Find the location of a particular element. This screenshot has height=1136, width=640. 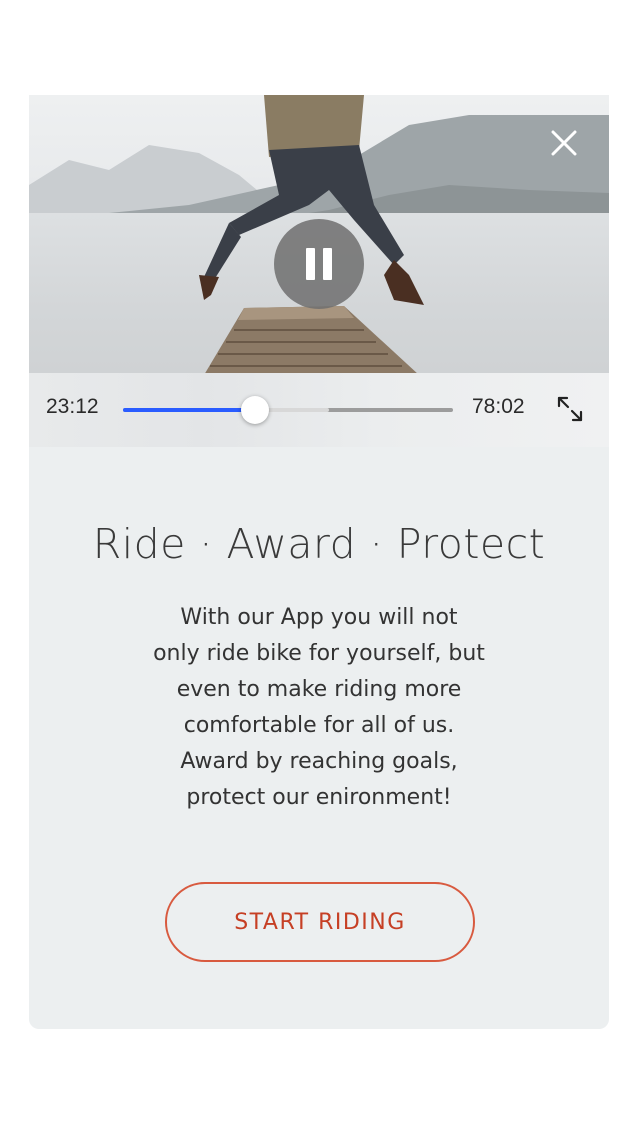

description-line: only ride bike for yourself, but is located at coordinates (319, 653).